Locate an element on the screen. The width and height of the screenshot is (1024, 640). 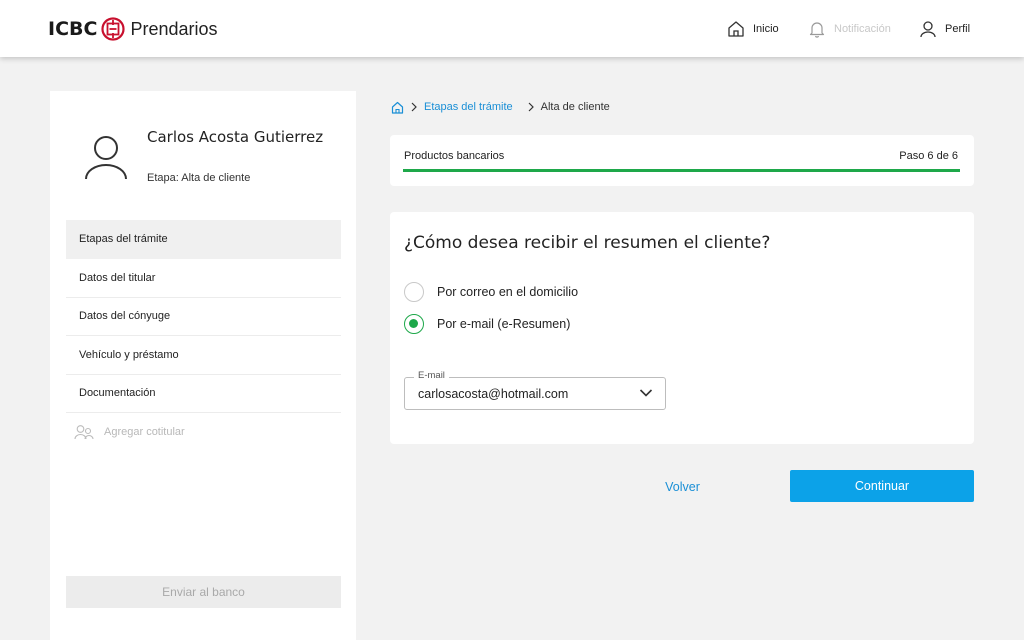
option-email: Por e-mail (e-Resumen) is located at coordinates (487, 324).